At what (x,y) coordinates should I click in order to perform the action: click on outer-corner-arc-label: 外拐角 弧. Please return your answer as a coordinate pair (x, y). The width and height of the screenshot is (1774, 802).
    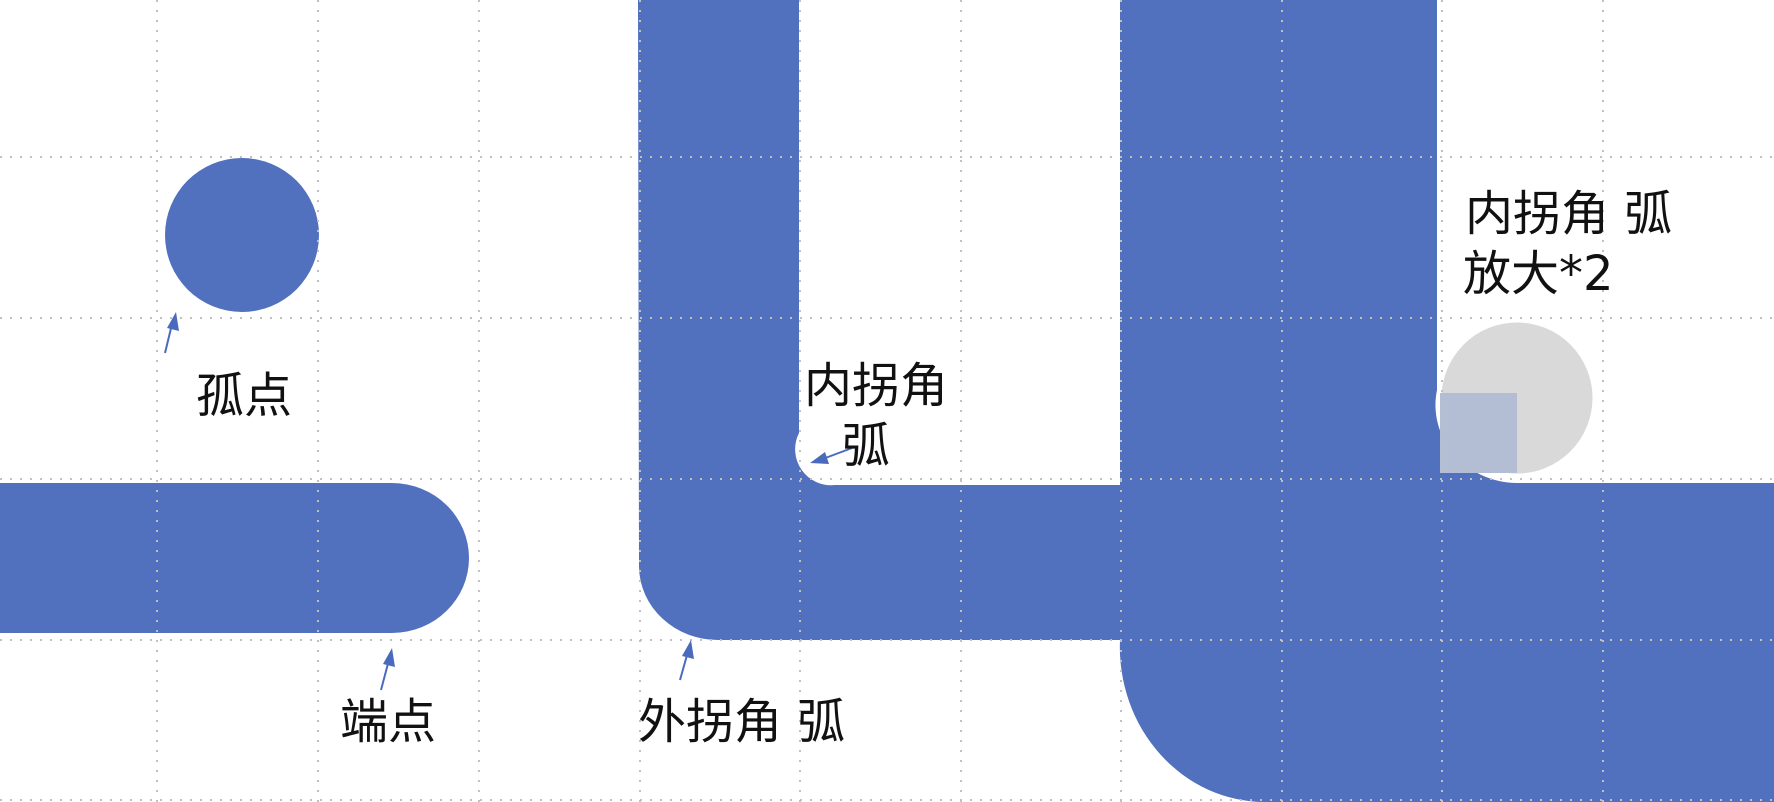
    Looking at the image, I should click on (741, 722).